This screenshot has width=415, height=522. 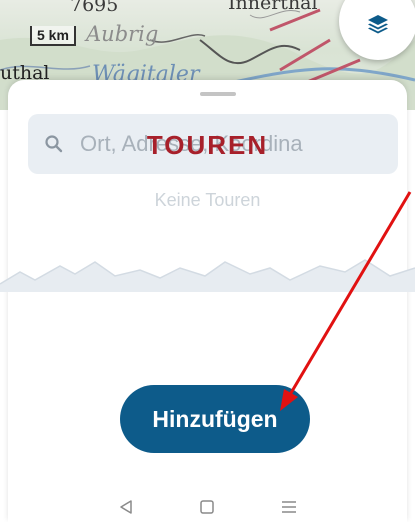 What do you see at coordinates (207, 200) in the screenshot?
I see `tours-empty-text: Keine Touren` at bounding box center [207, 200].